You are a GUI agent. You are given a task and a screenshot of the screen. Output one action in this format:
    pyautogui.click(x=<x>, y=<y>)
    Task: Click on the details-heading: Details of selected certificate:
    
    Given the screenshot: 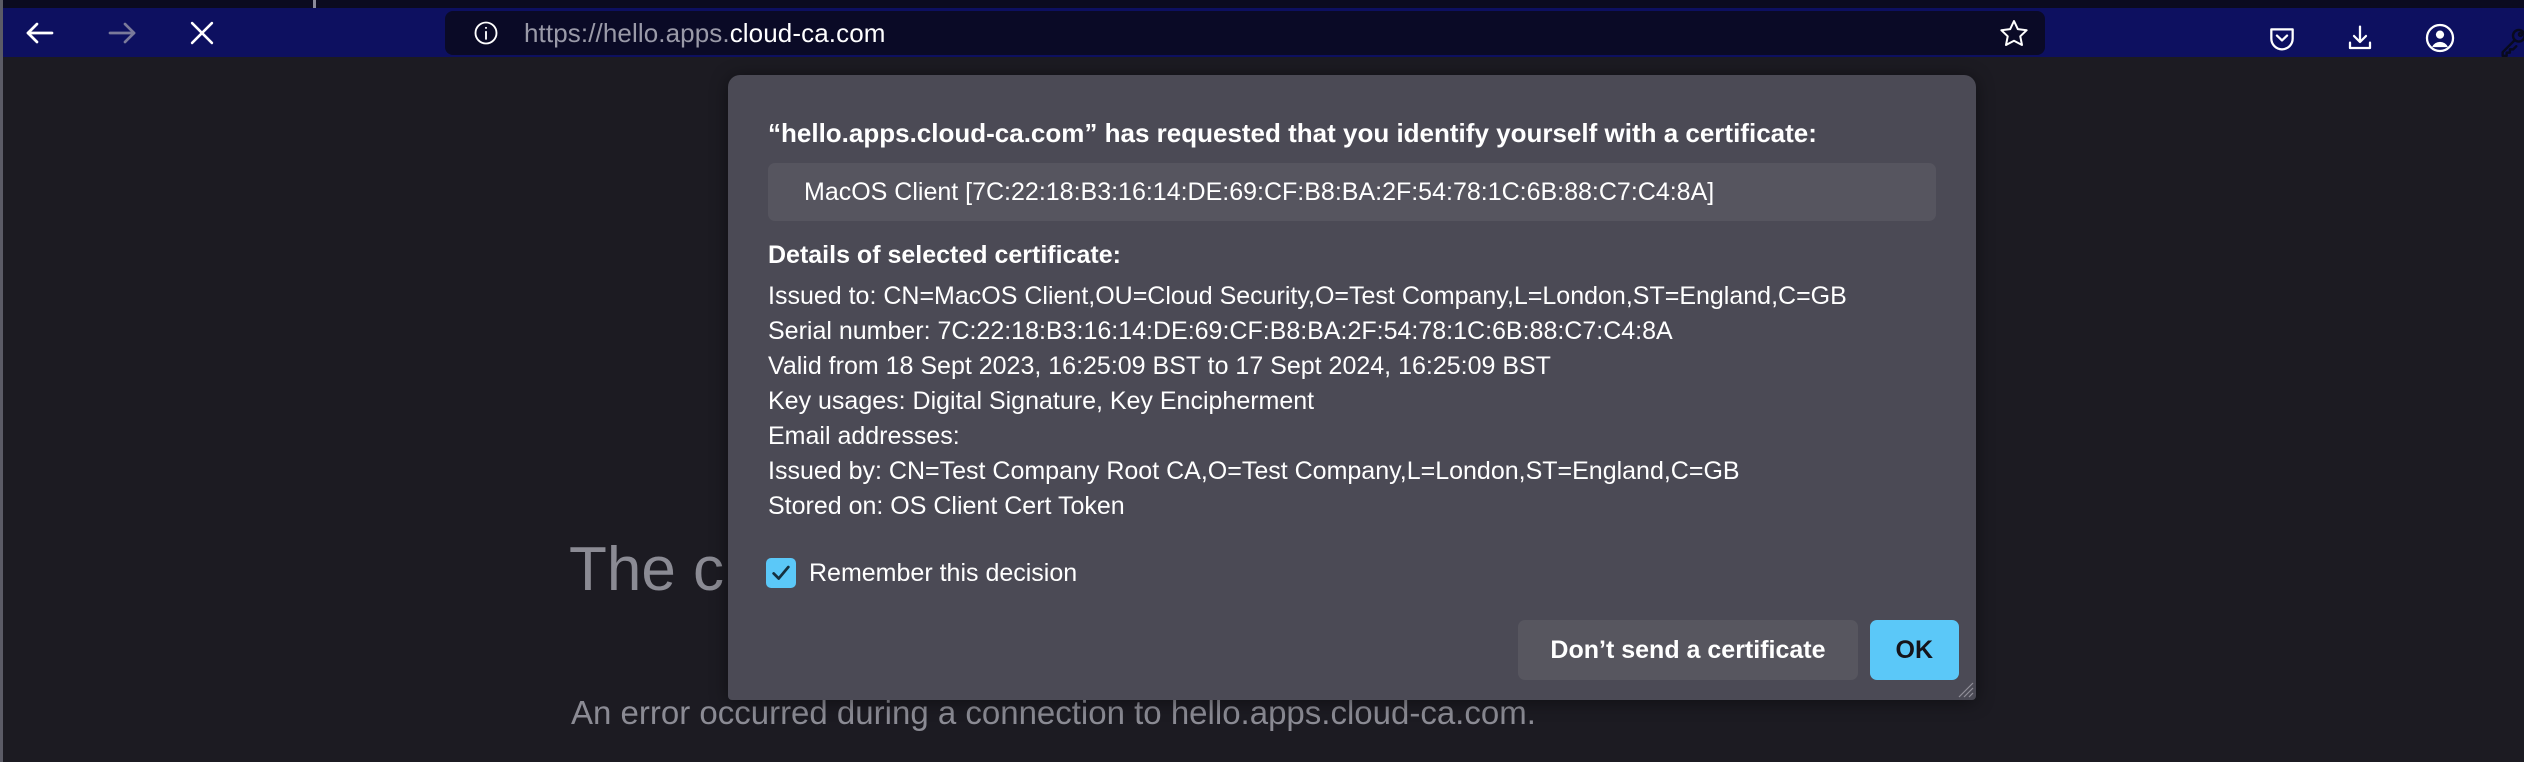 What is the action you would take?
    pyautogui.click(x=944, y=255)
    